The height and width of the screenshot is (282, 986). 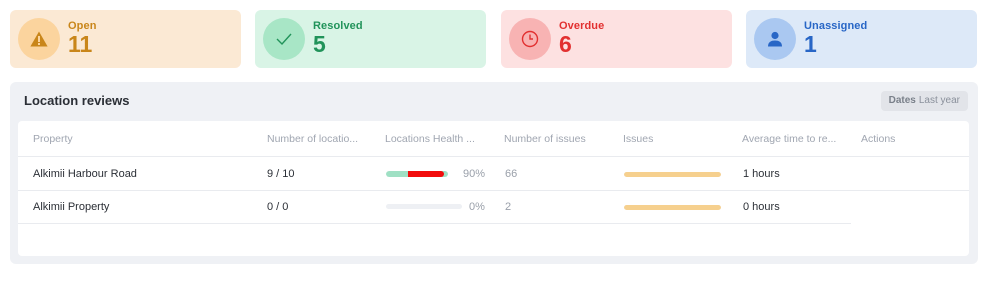 I want to click on property-name: Alkimii Property, so click(x=71, y=207).